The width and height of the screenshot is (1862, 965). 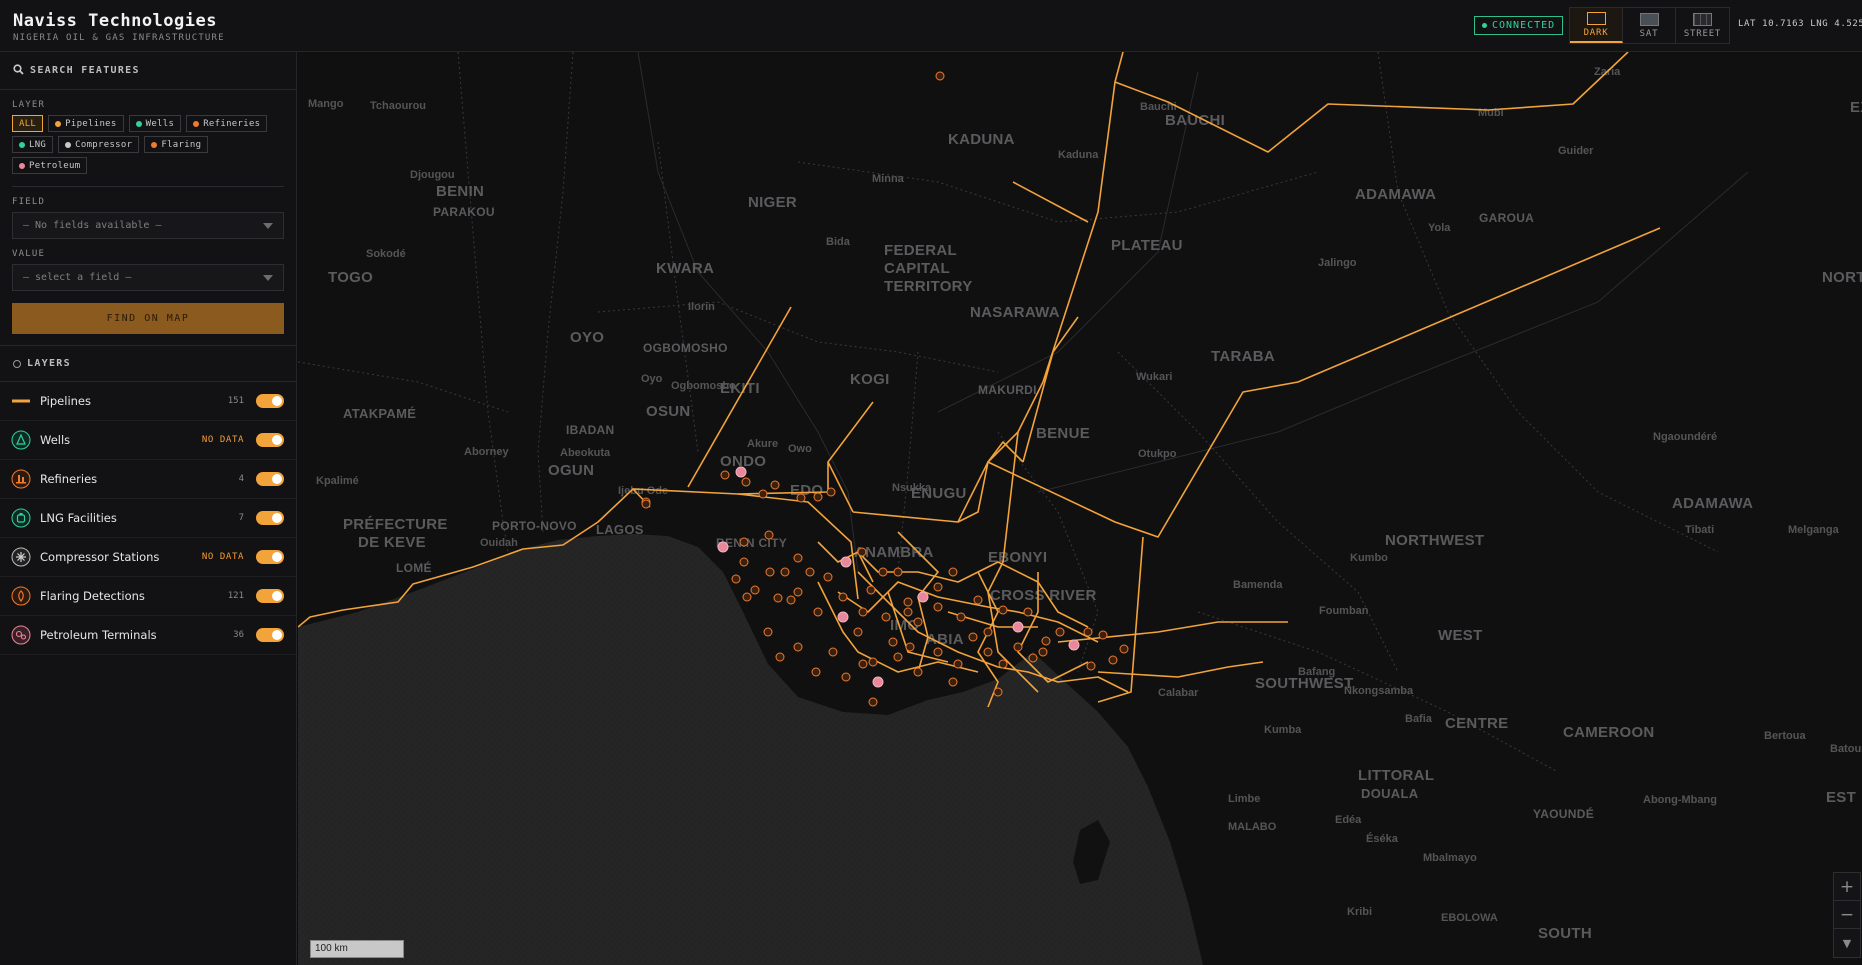 I want to click on chip-wells: Wells, so click(x=155, y=123).